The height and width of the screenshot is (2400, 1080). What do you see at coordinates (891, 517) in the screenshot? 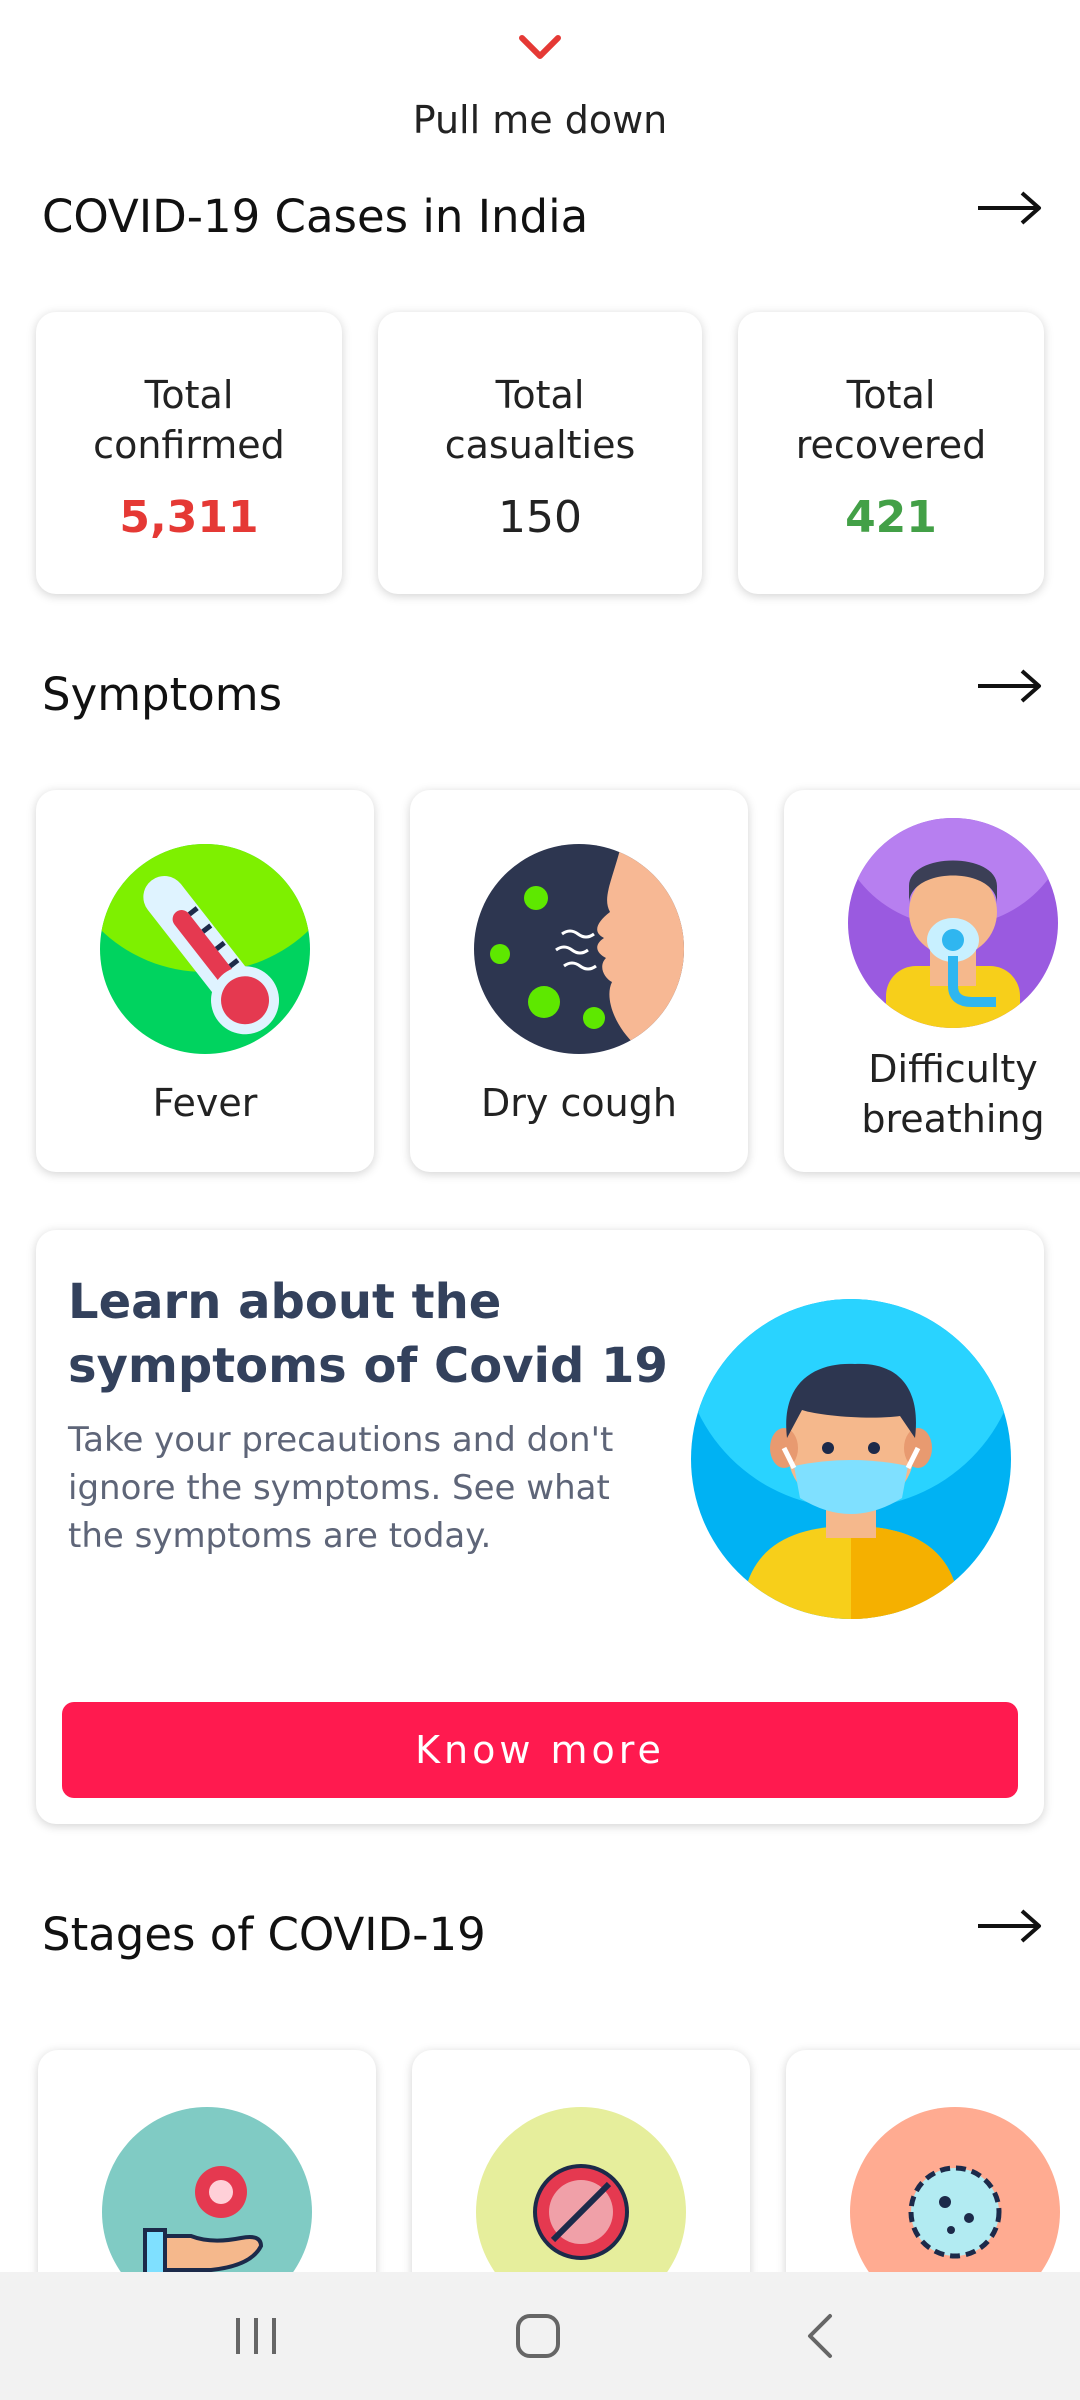
I see `stat-value-recovered: 421` at bounding box center [891, 517].